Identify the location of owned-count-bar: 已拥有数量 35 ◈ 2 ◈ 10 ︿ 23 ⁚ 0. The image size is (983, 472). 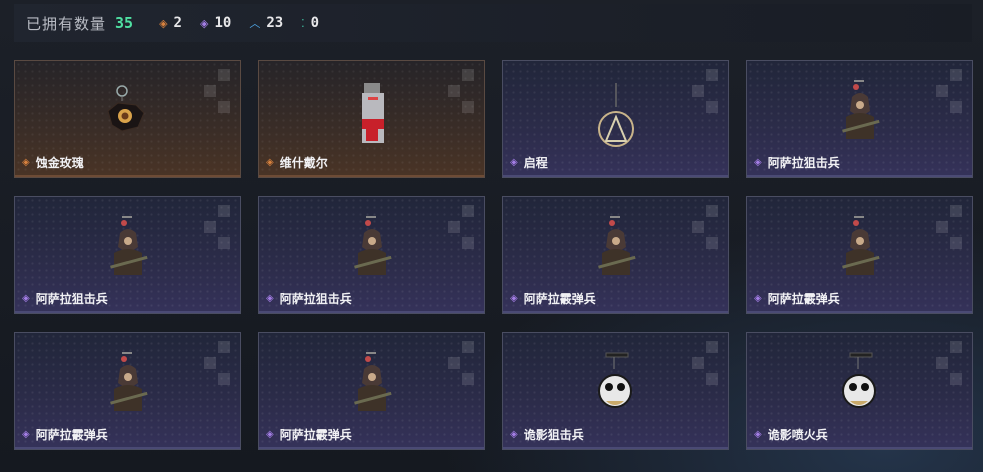
(493, 23).